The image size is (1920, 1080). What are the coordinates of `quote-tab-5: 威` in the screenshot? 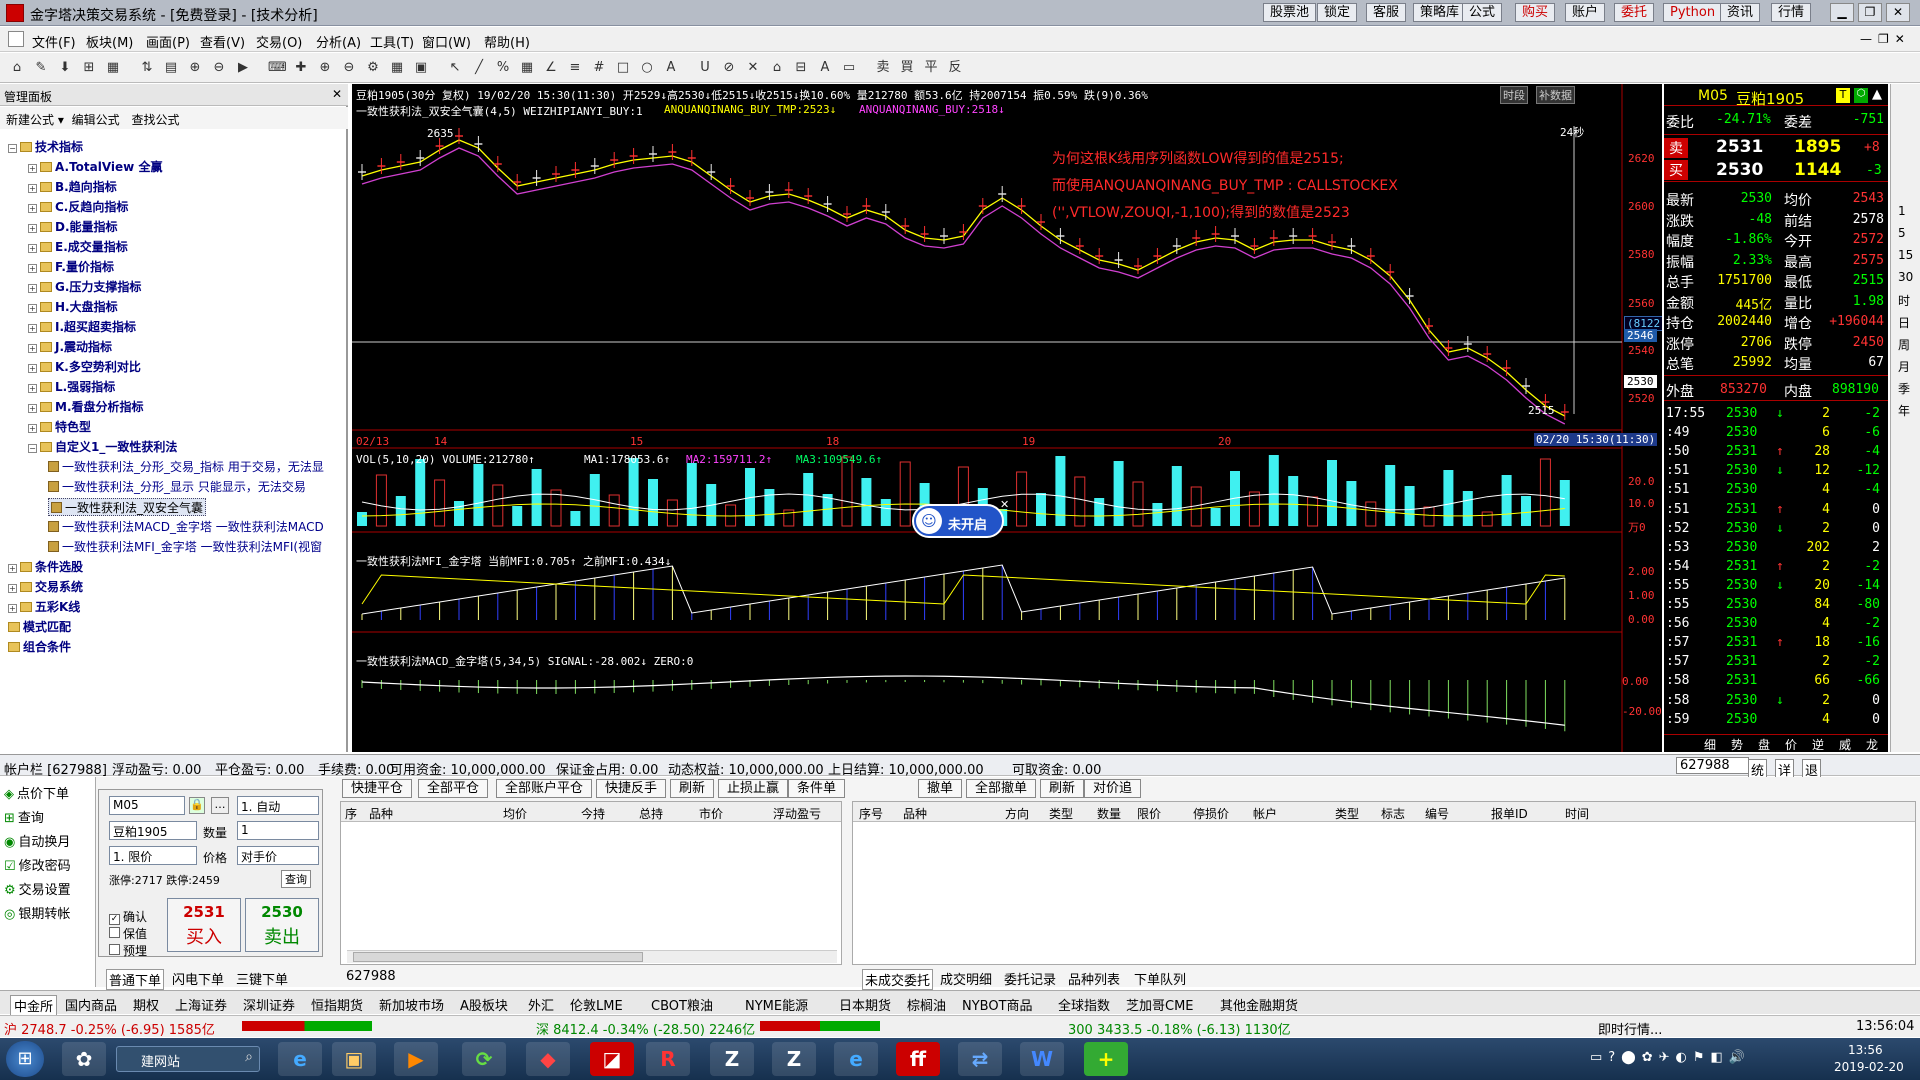 It's located at (1845, 744).